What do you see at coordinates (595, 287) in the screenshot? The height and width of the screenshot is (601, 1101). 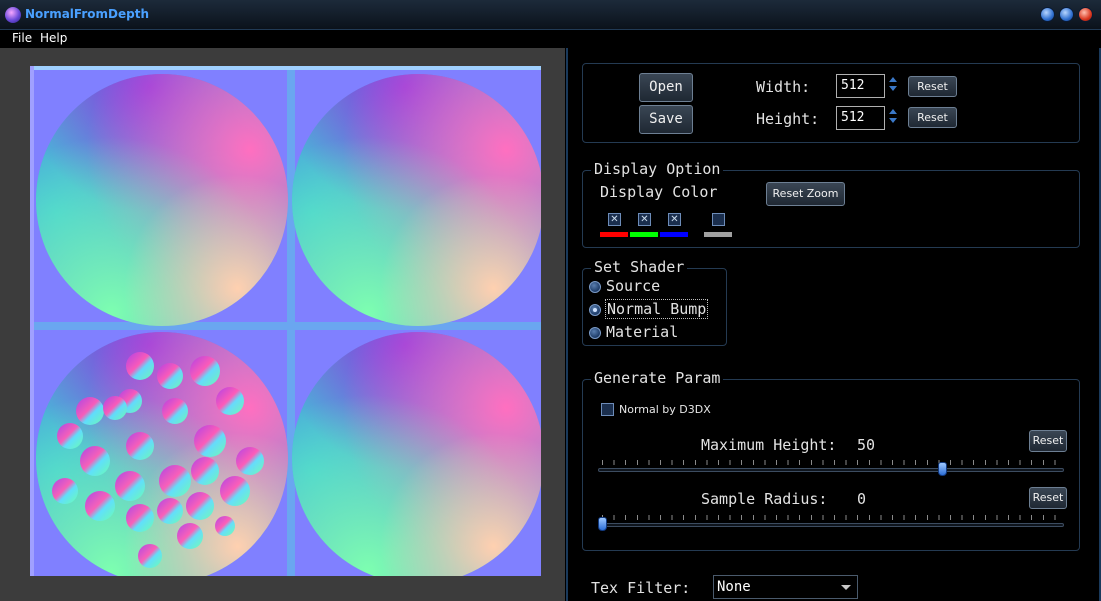 I see `shader-source-radio` at bounding box center [595, 287].